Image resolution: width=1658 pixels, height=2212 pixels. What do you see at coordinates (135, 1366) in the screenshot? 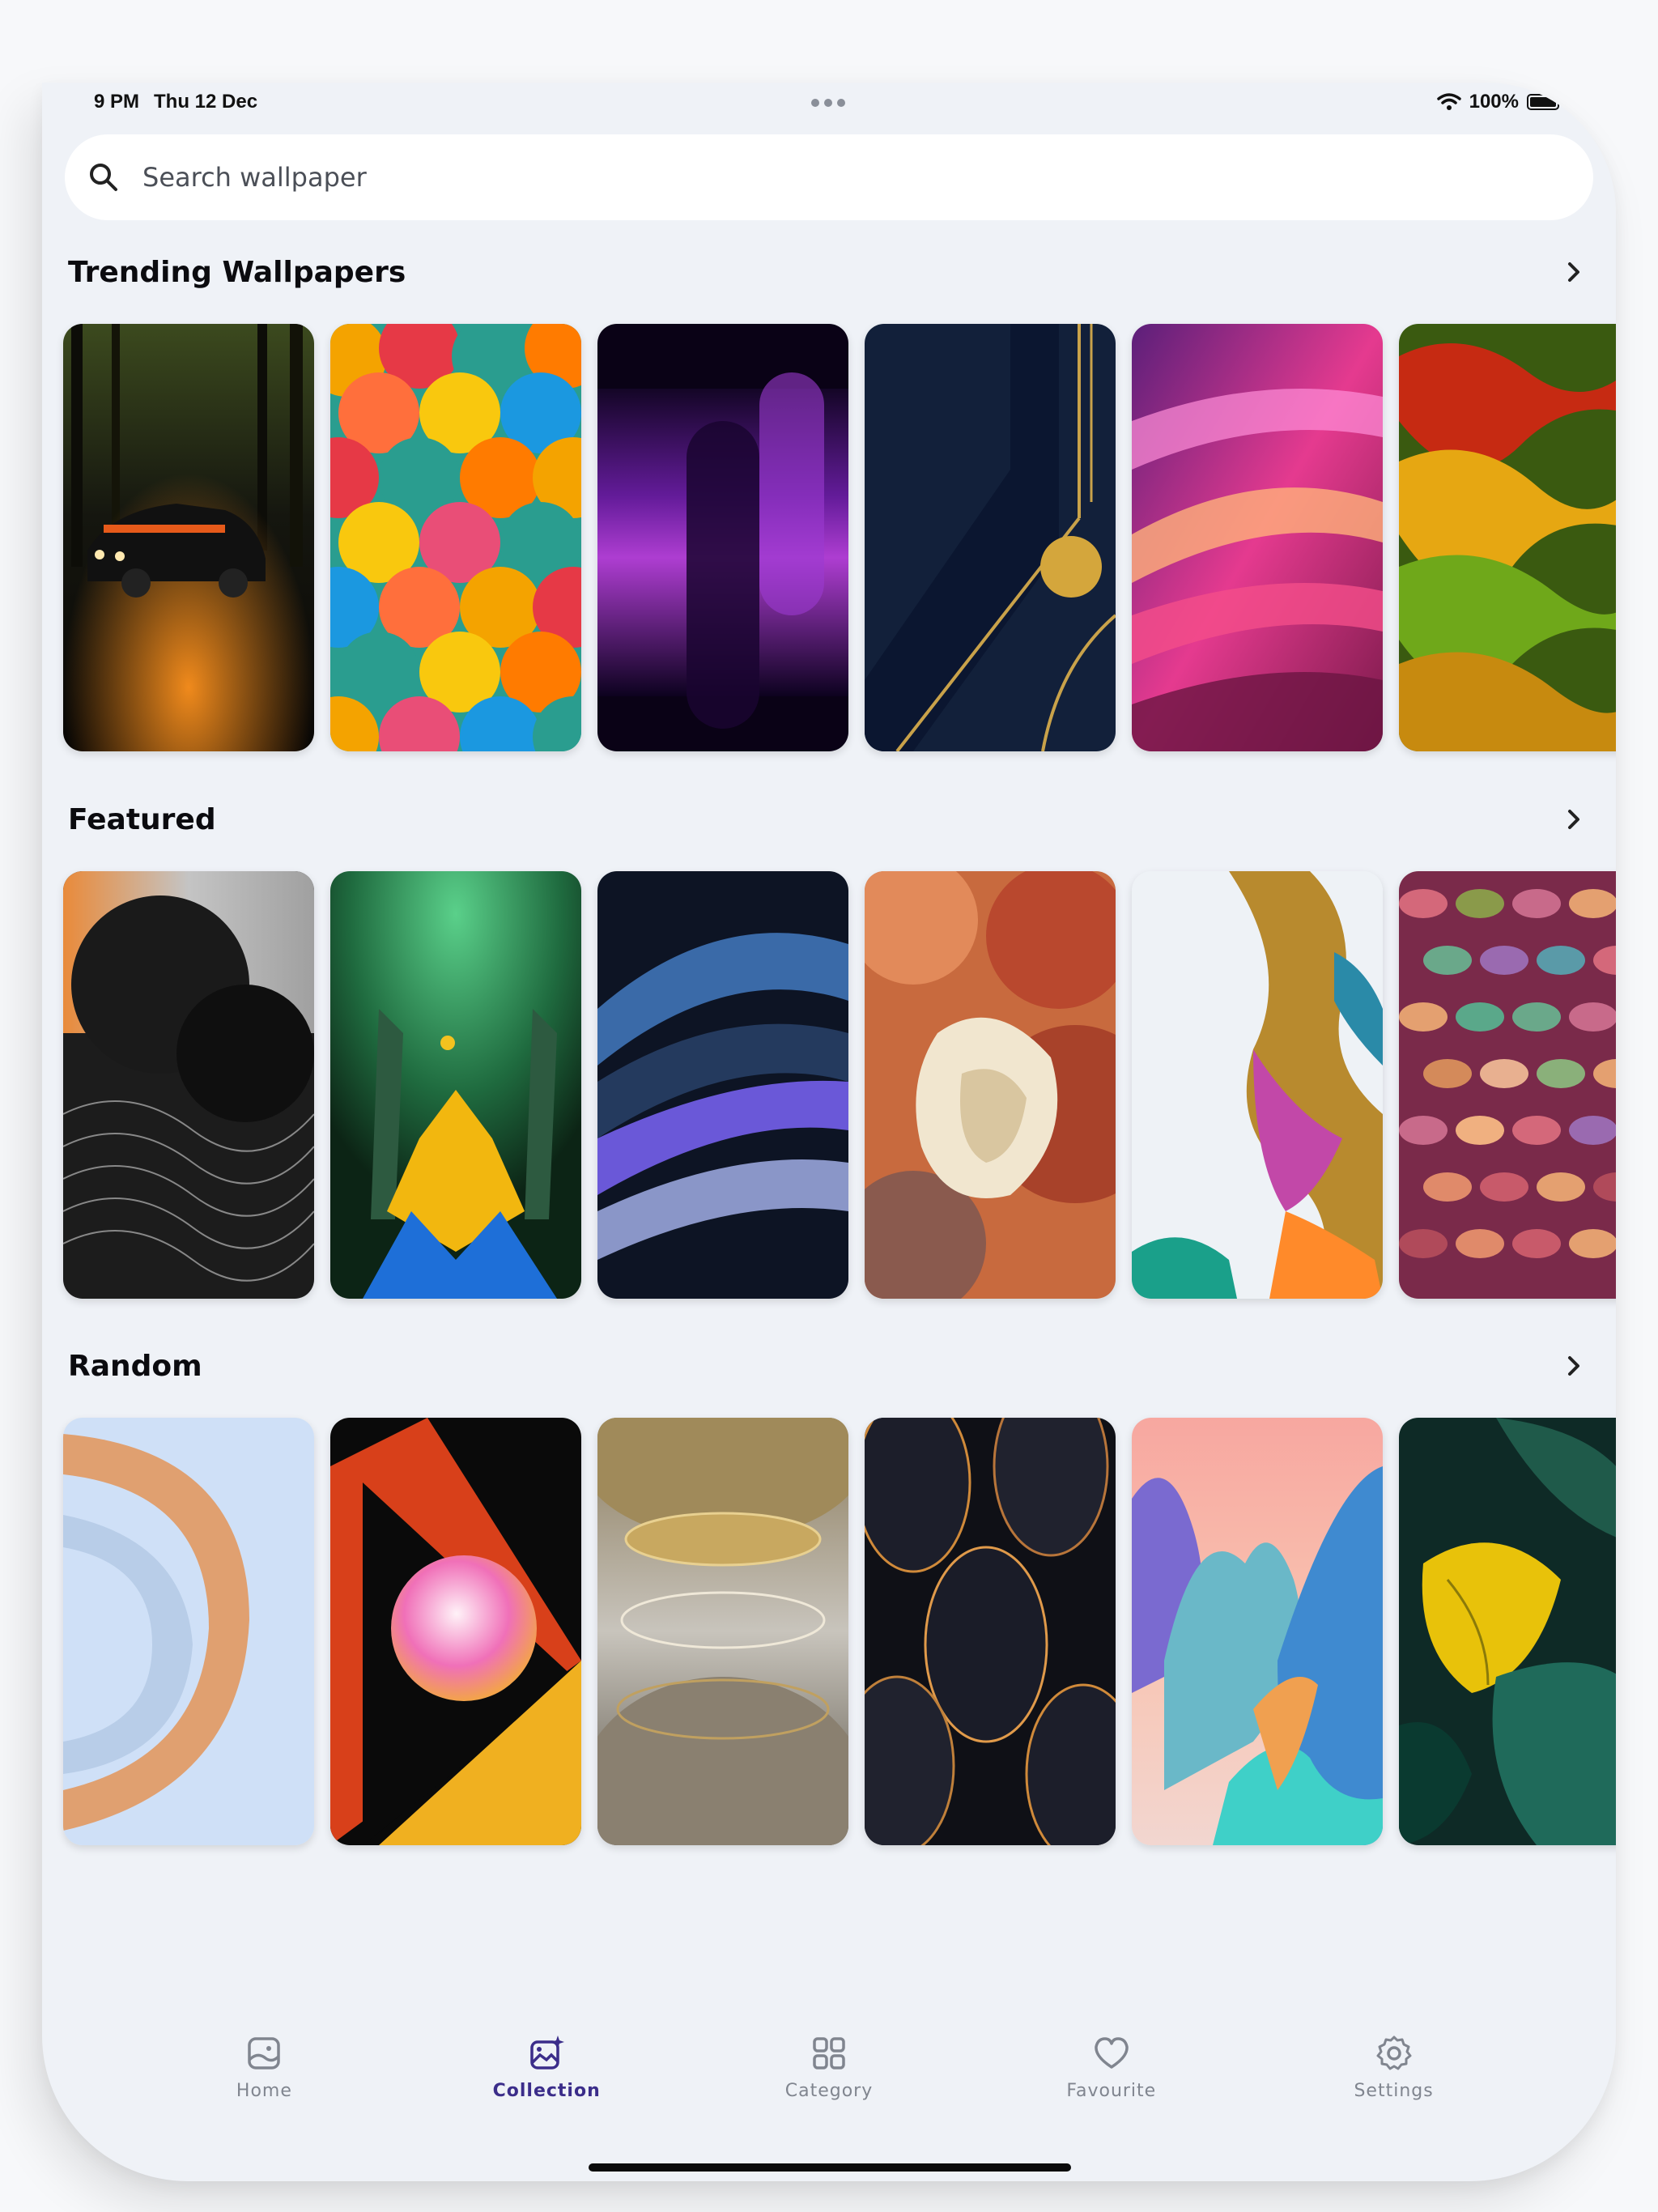
I see `section-title: Random` at bounding box center [135, 1366].